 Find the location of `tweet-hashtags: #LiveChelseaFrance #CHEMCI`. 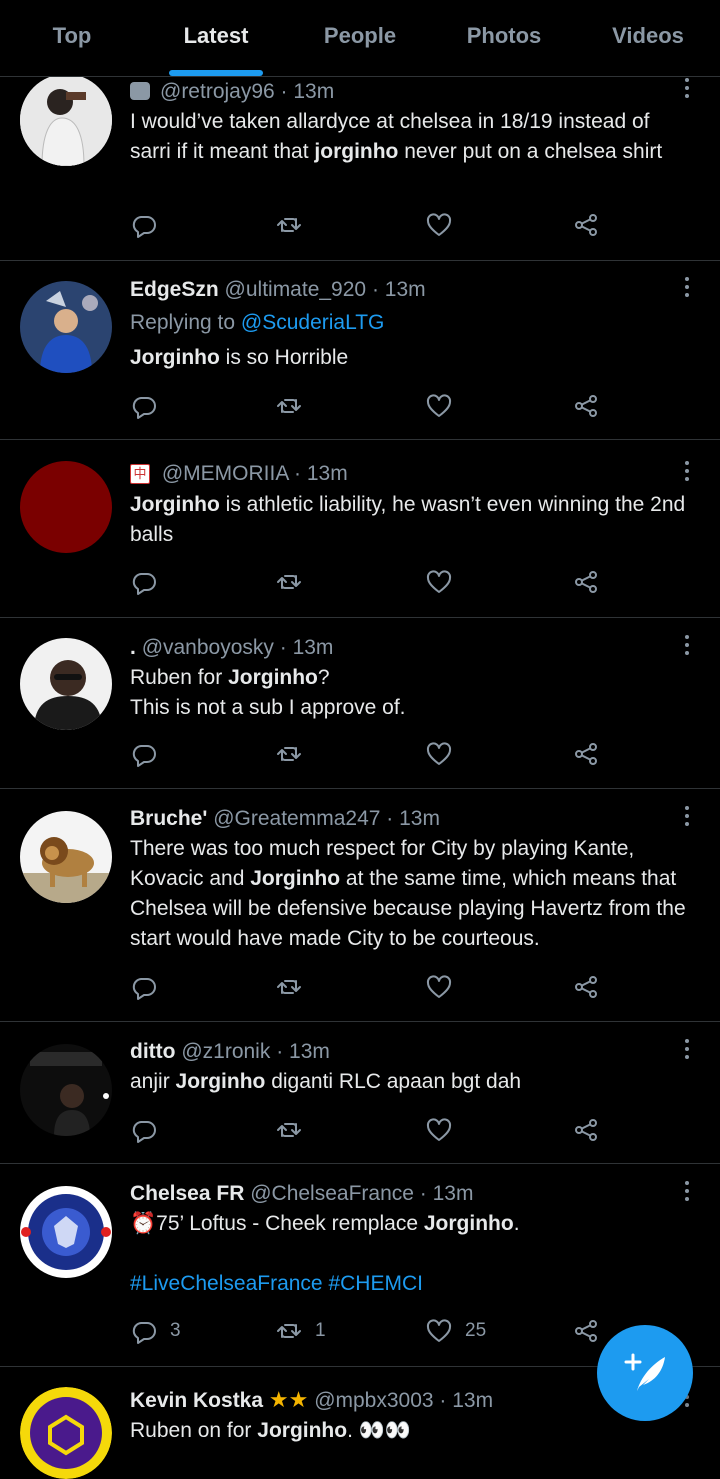

tweet-hashtags: #LiveChelseaFrance #CHEMCI is located at coordinates (411, 1284).